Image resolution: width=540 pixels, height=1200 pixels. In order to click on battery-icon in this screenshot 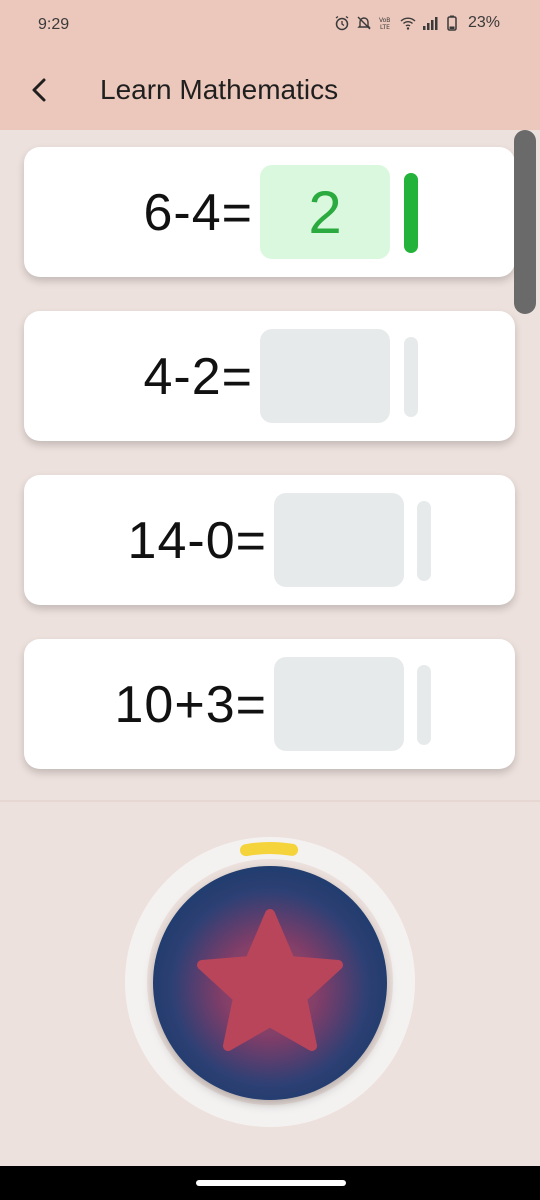, I will do `click(452, 23)`.